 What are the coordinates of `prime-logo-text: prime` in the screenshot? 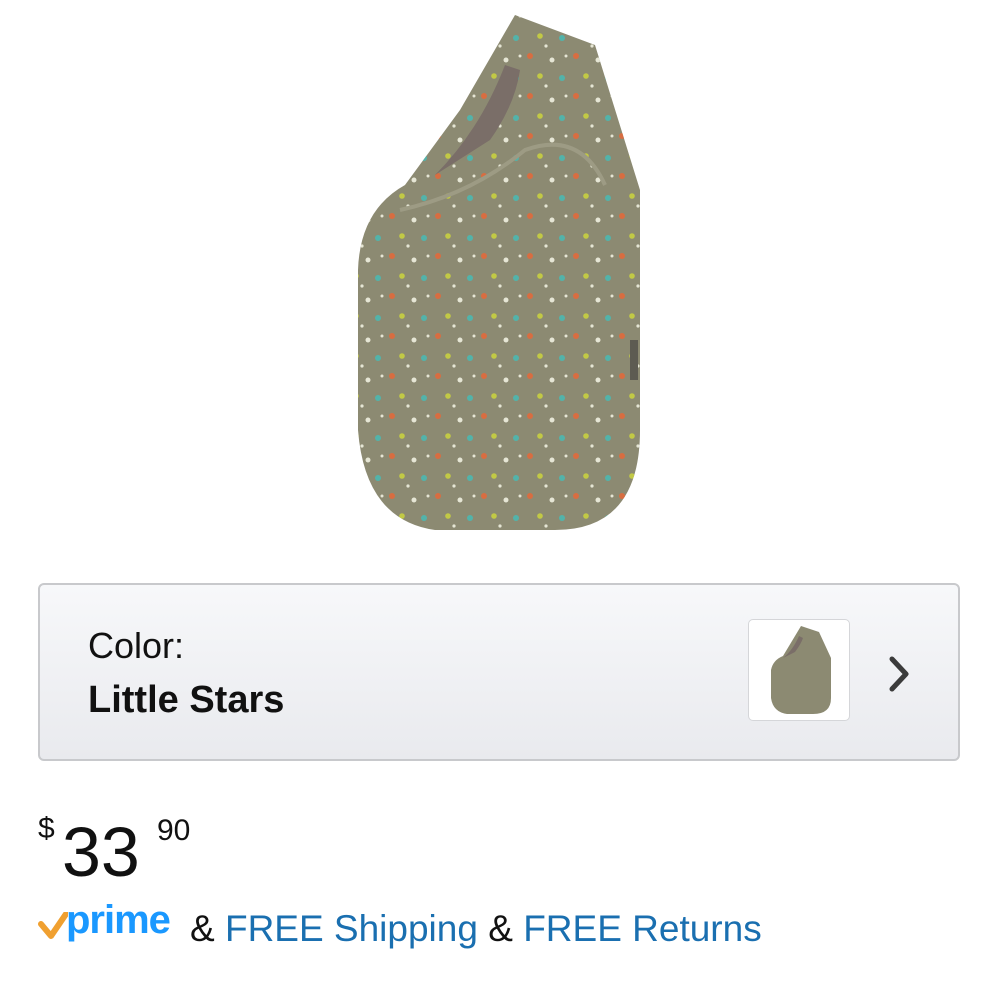 It's located at (118, 920).